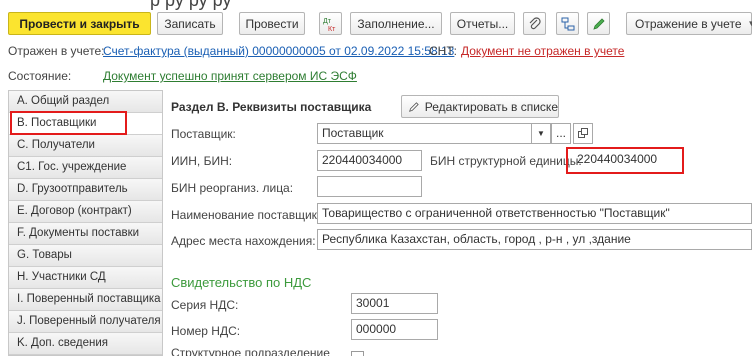  I want to click on reflected-label: Отражен в учете:, so click(56, 51).